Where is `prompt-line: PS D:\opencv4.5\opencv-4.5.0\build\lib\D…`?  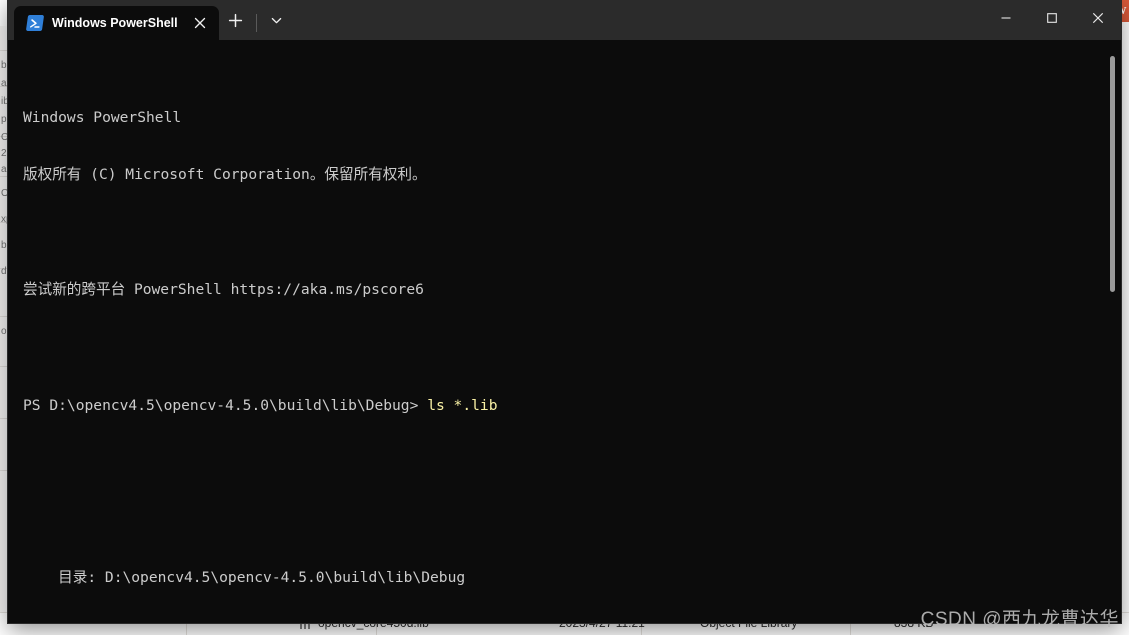 prompt-line: PS D:\opencv4.5\opencv-4.5.0\build\lib\D… is located at coordinates (561, 405).